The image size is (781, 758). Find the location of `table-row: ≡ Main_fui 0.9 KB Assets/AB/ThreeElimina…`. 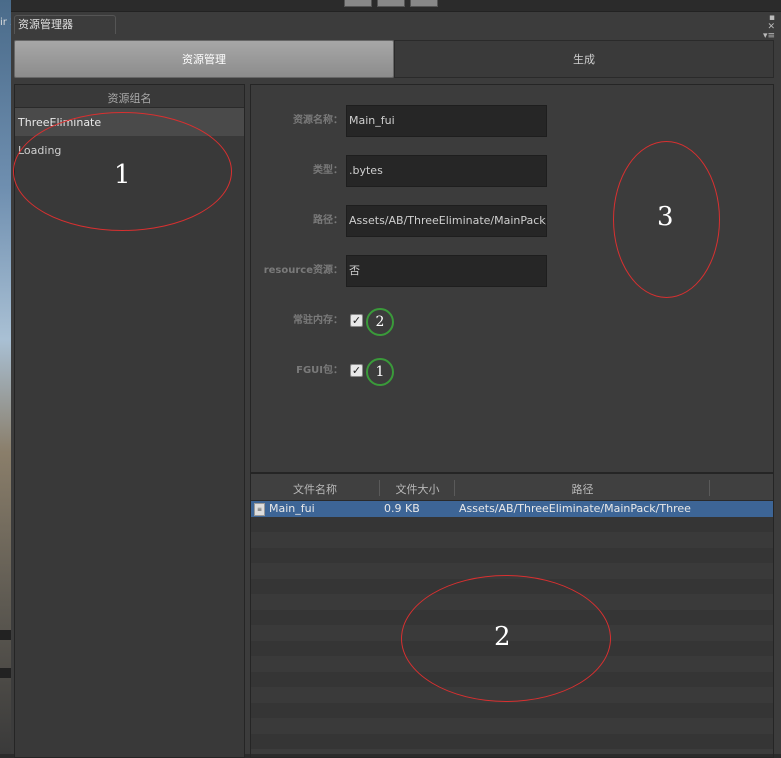

table-row: ≡ Main_fui 0.9 KB Assets/AB/ThreeElimina… is located at coordinates (512, 509).